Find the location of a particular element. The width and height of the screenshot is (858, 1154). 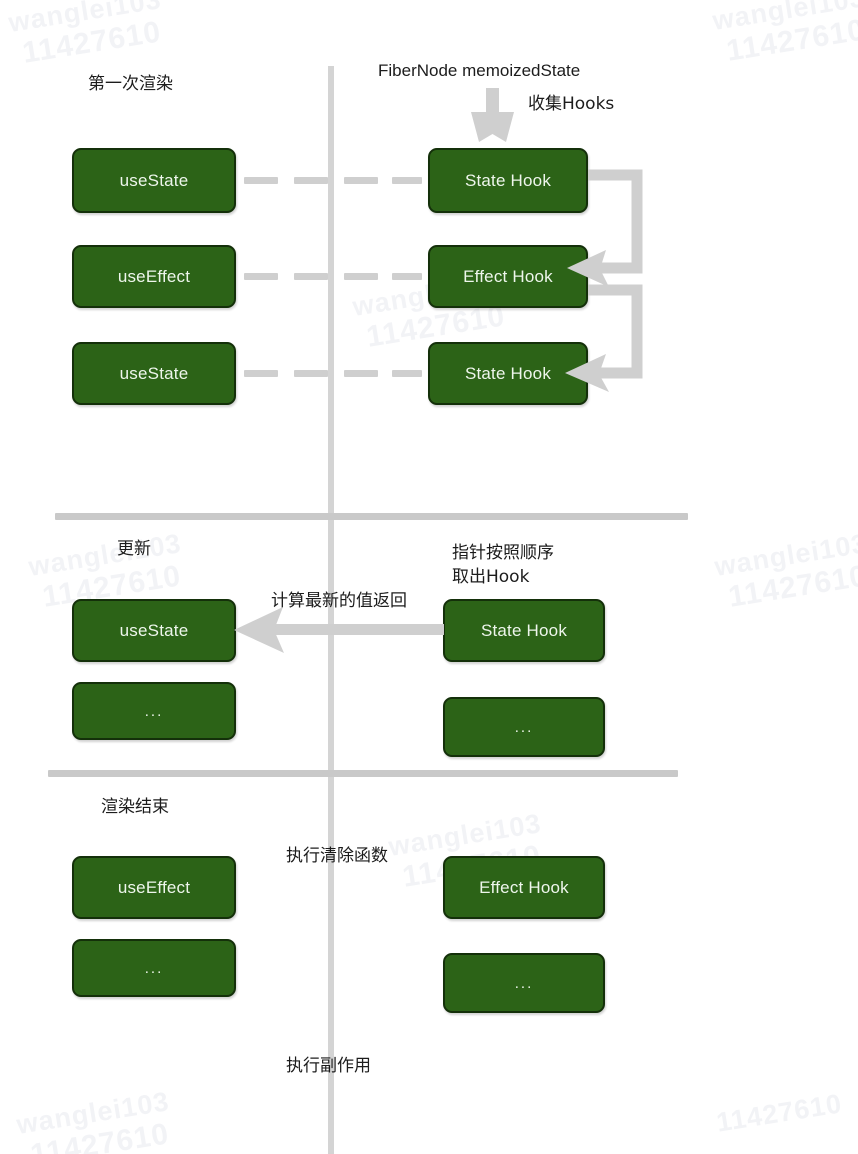

pointer-order-label-line1: 指针按照顺序 is located at coordinates (503, 553).